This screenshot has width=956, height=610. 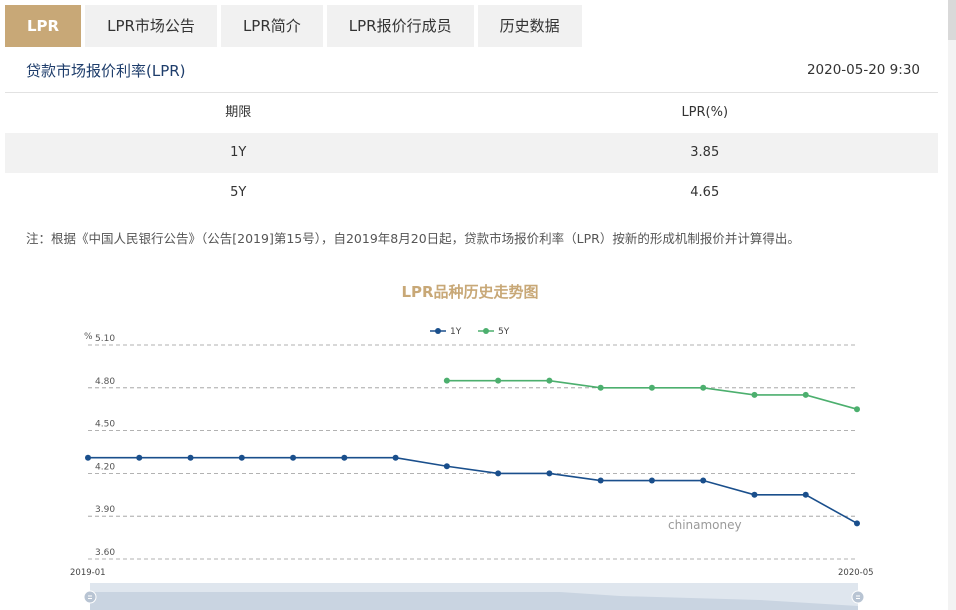 What do you see at coordinates (105, 339) in the screenshot?
I see `y-tick-label: 5.10` at bounding box center [105, 339].